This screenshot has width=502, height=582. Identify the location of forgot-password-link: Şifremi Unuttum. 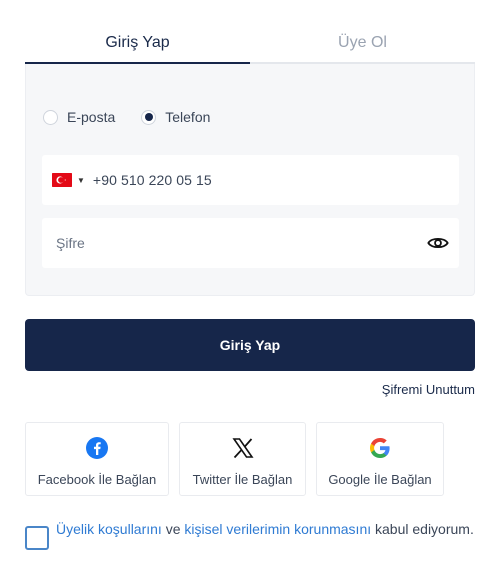
(428, 389).